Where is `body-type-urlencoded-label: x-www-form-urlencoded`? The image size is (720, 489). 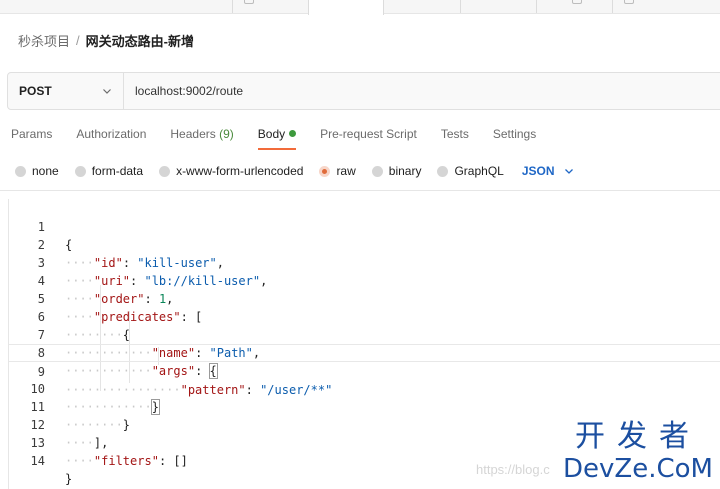 body-type-urlencoded-label: x-www-form-urlencoded is located at coordinates (240, 171).